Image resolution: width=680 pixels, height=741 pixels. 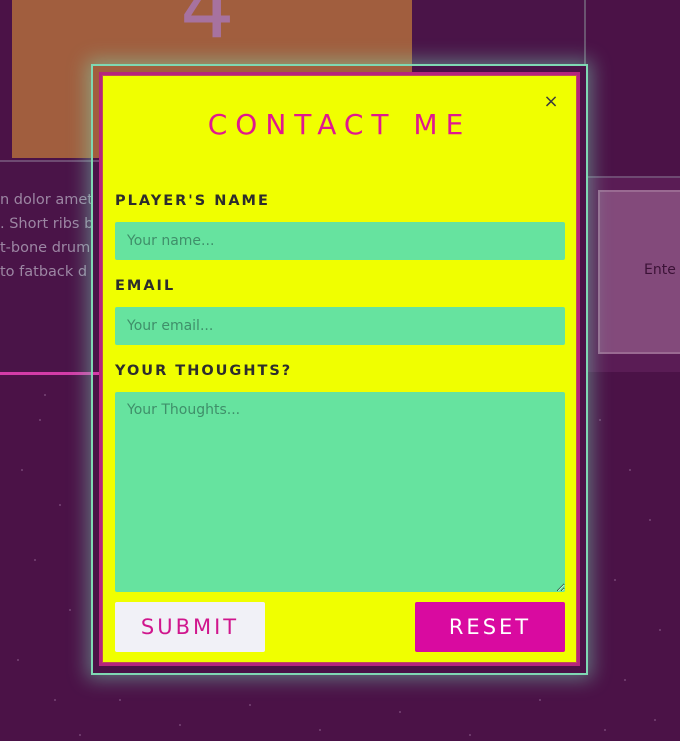 I want to click on background-card-right-text: Ente, so click(x=660, y=270).